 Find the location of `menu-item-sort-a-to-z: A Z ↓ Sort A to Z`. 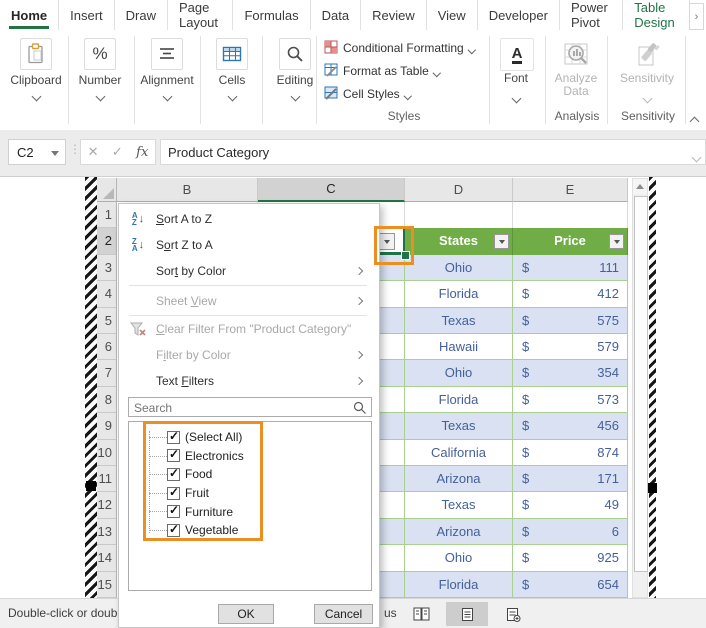

menu-item-sort-a-to-z: A Z ↓ Sort A to Z is located at coordinates (246, 219).